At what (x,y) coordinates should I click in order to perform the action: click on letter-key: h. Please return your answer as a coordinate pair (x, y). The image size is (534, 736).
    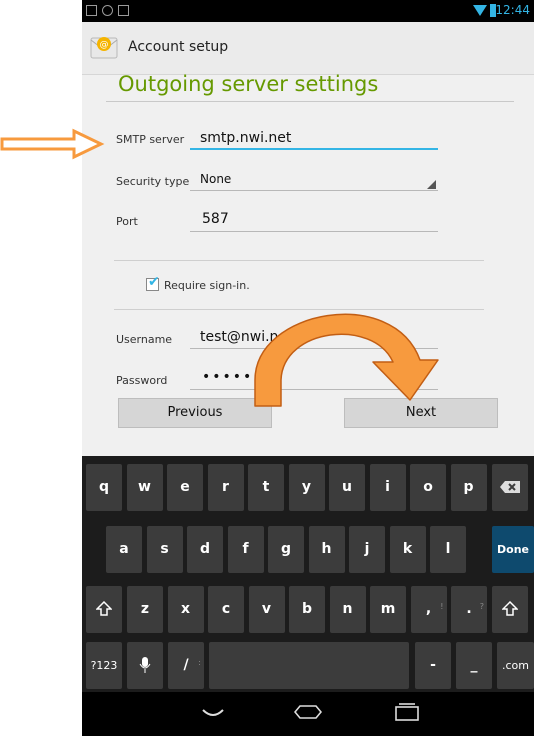
    Looking at the image, I should click on (326, 549).